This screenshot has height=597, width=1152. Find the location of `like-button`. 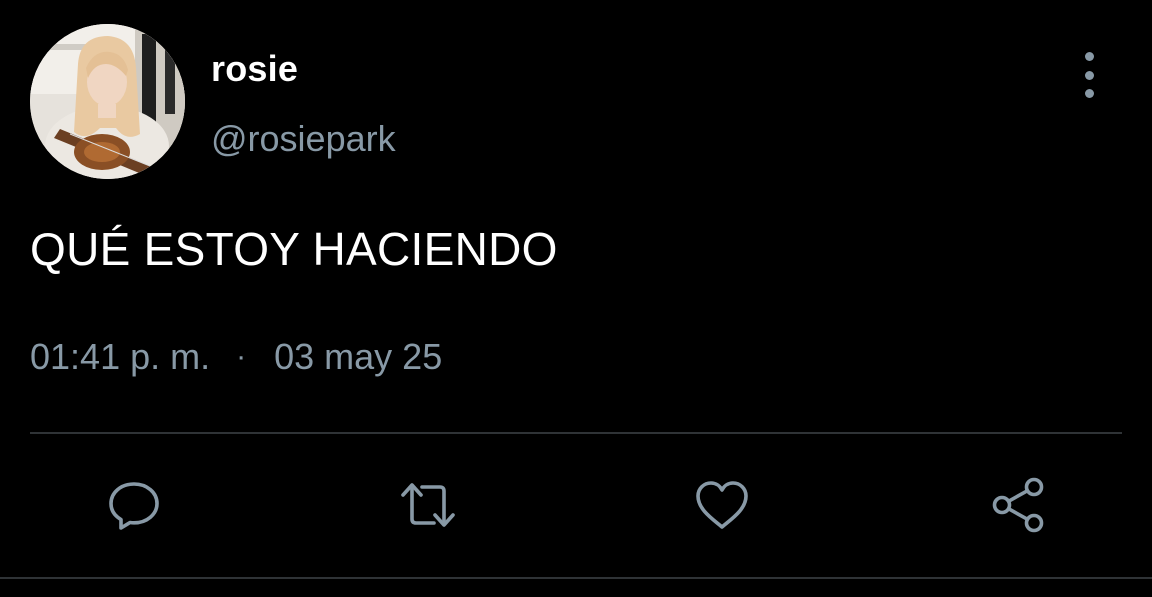

like-button is located at coordinates (722, 505).